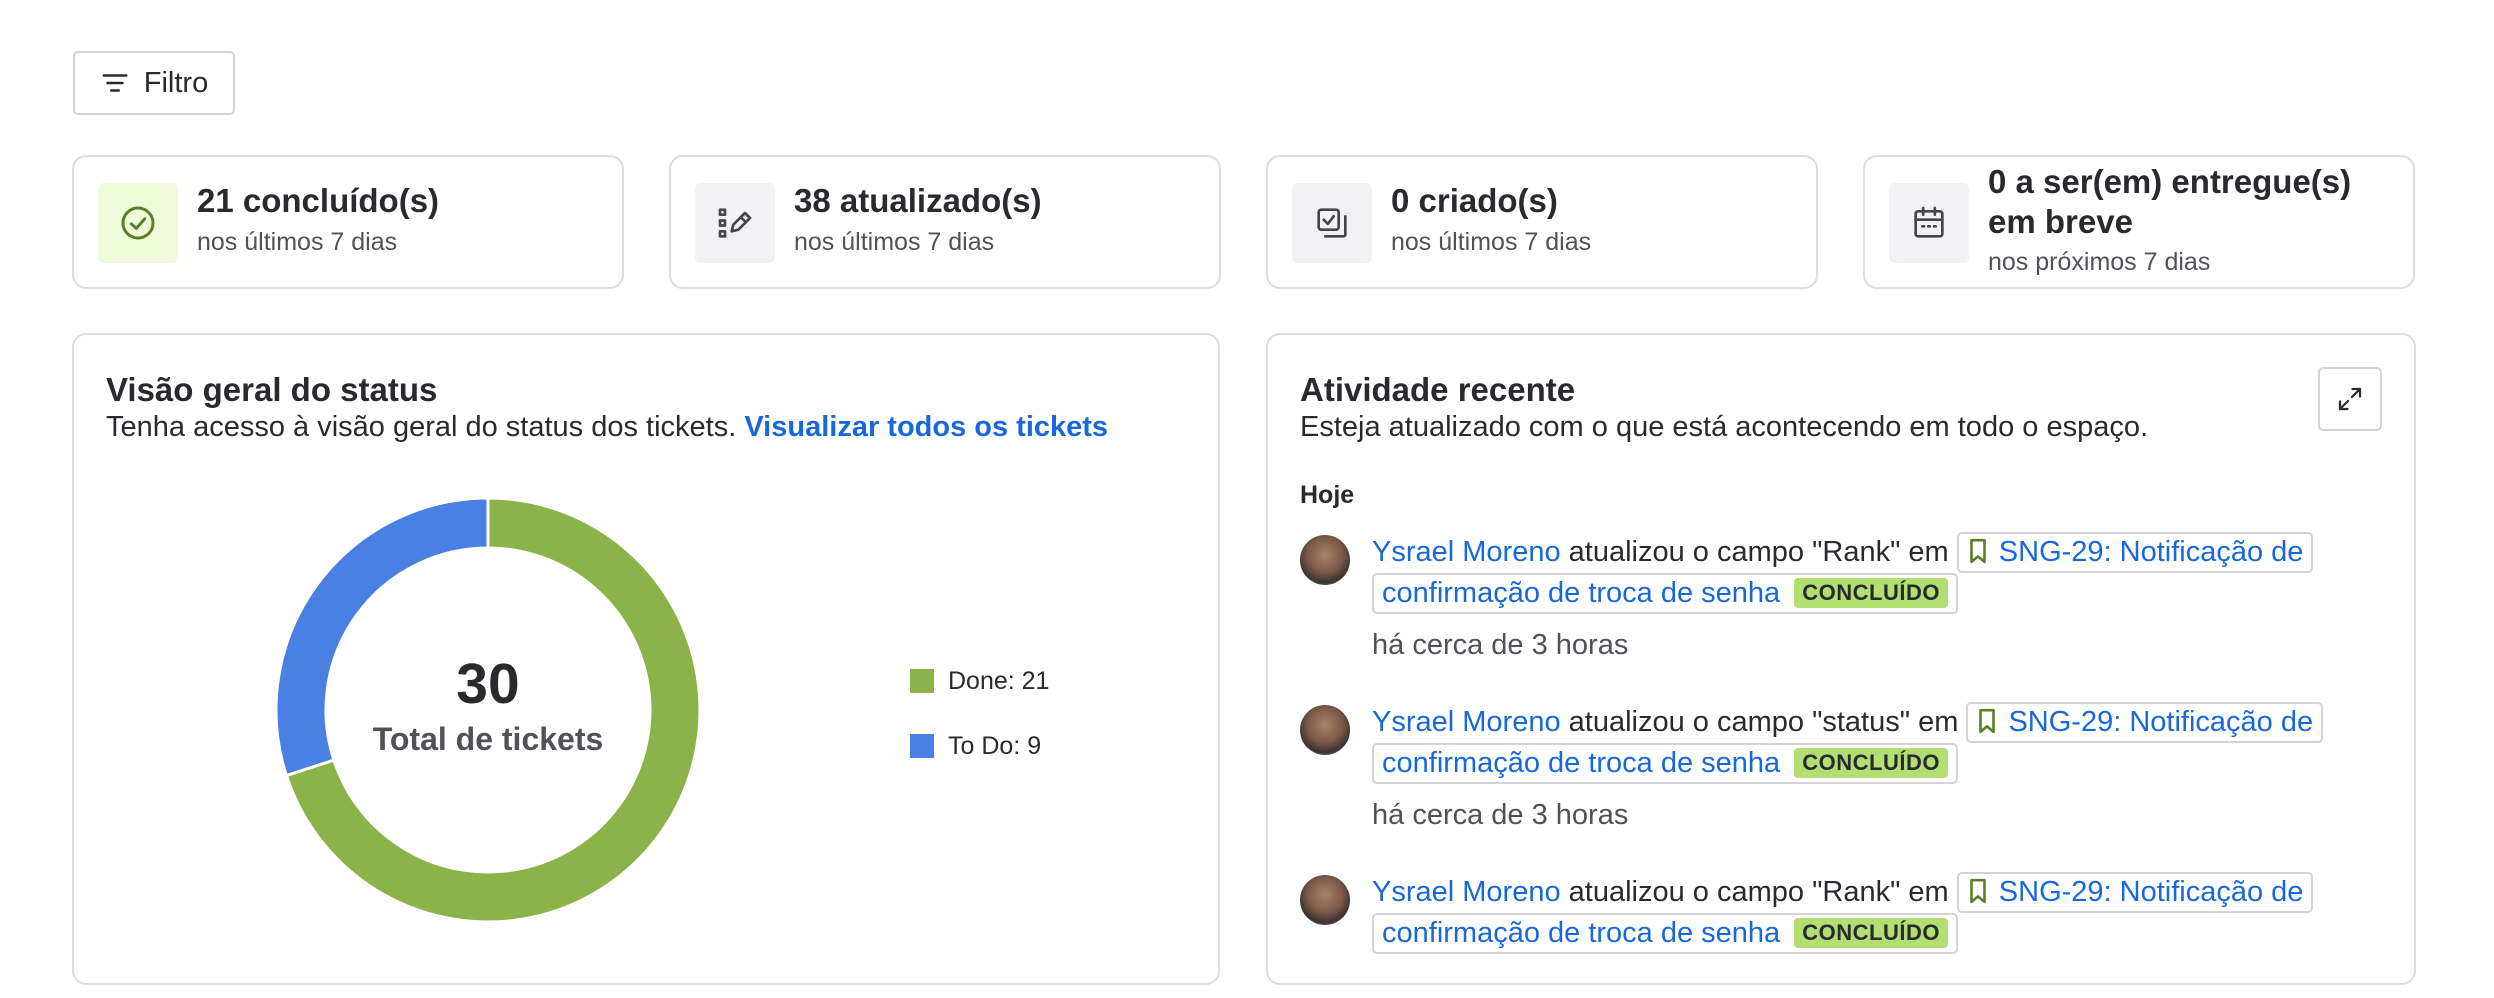  What do you see at coordinates (922, 746) in the screenshot?
I see `legend-swatch-todo` at bounding box center [922, 746].